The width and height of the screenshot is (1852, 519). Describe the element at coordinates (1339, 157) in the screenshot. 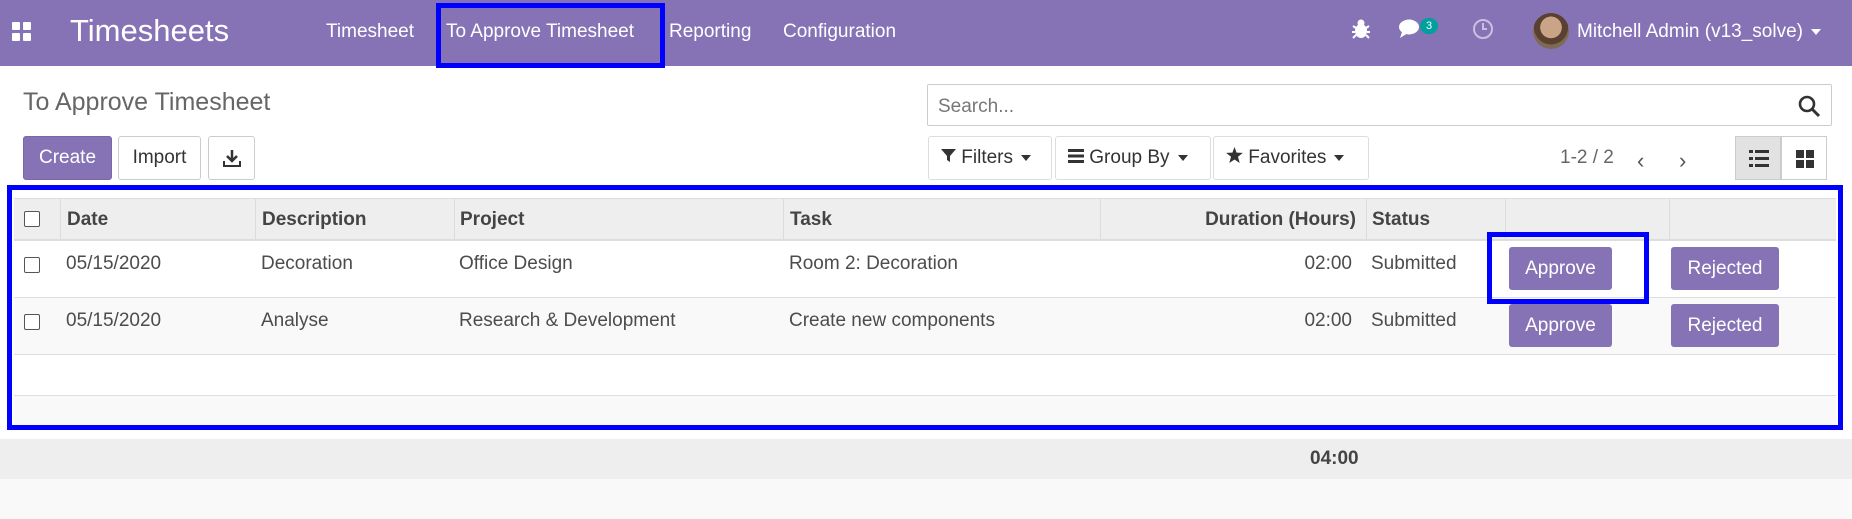

I see `favorites-caret-icon` at that location.